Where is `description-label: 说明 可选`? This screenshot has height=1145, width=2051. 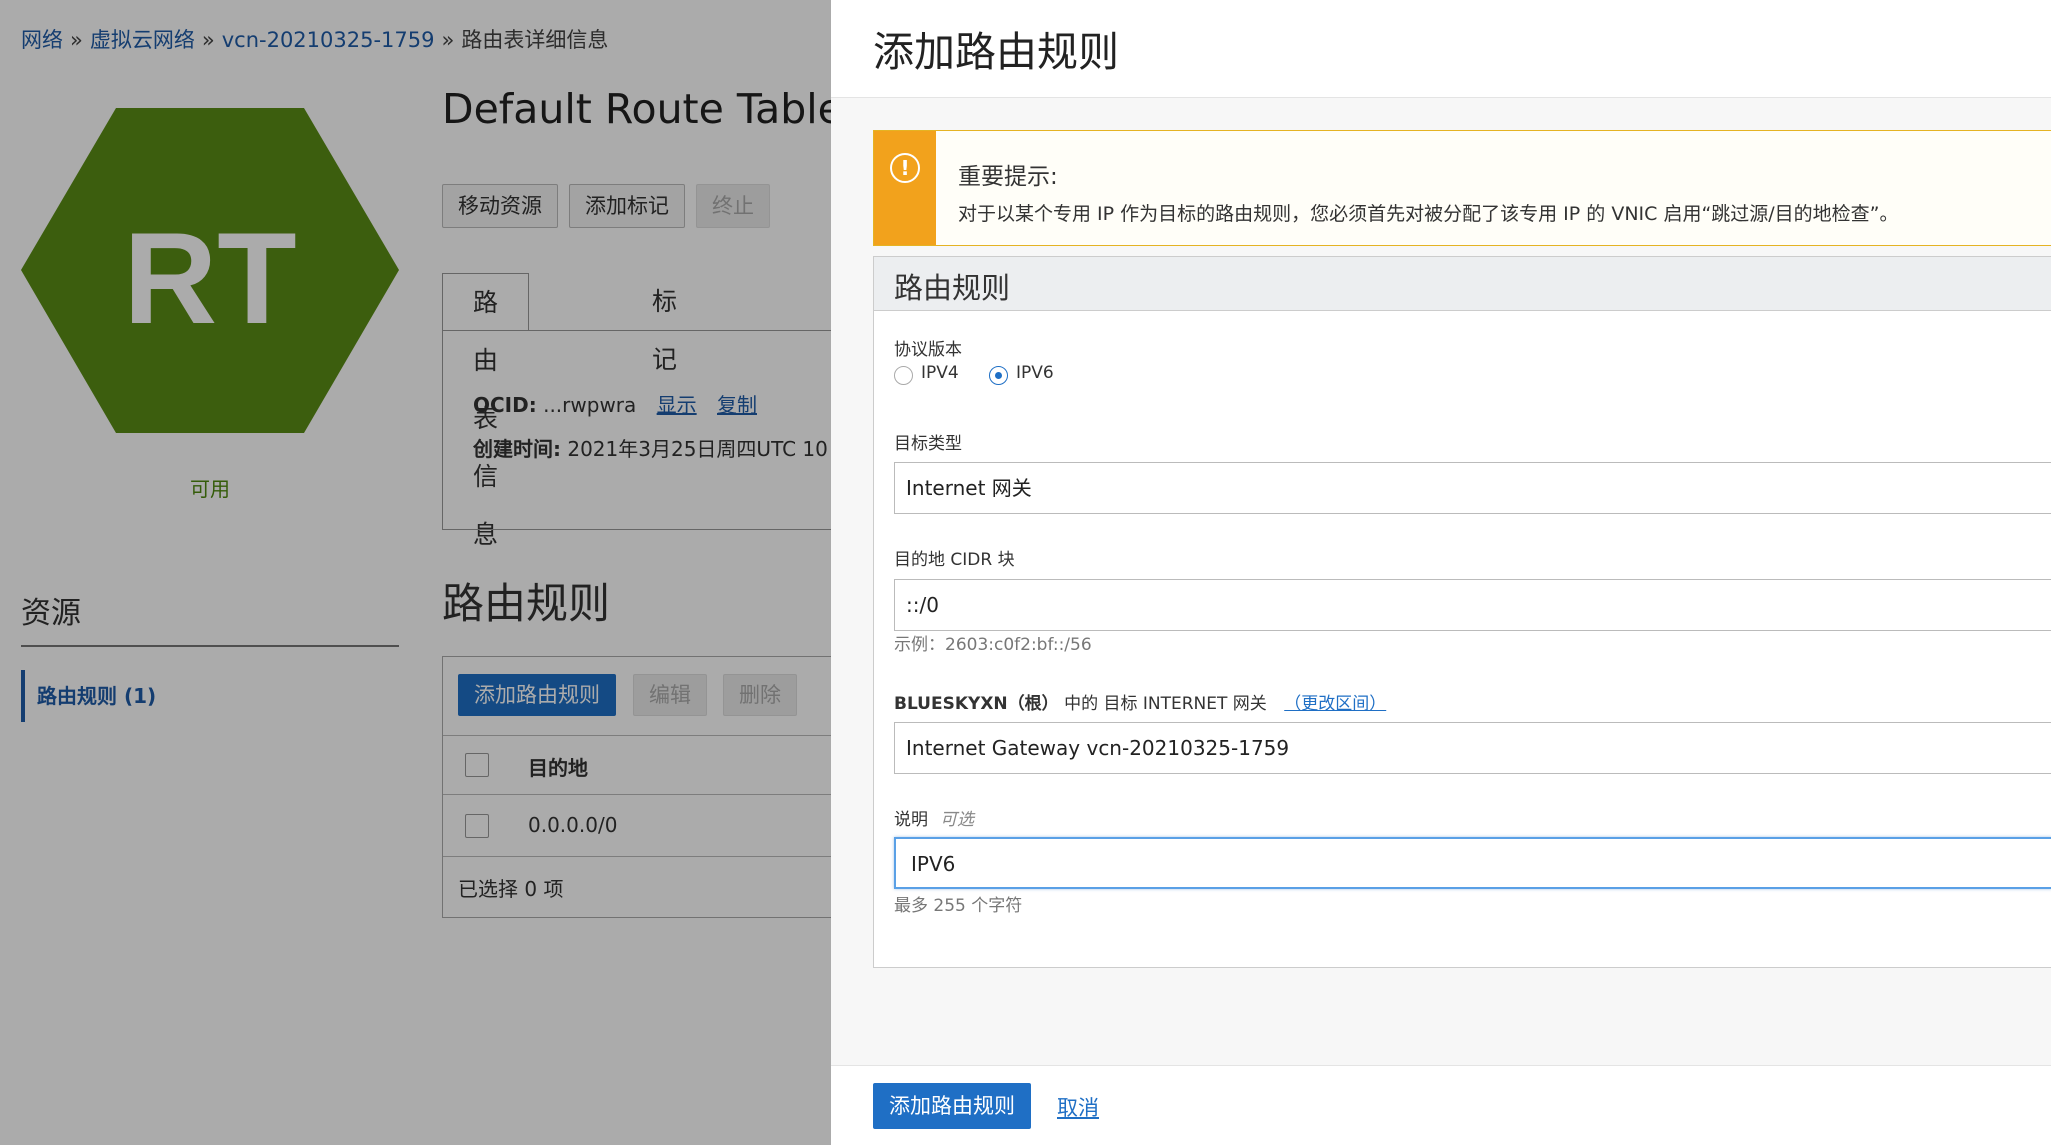
description-label: 说明 可选 is located at coordinates (934, 817).